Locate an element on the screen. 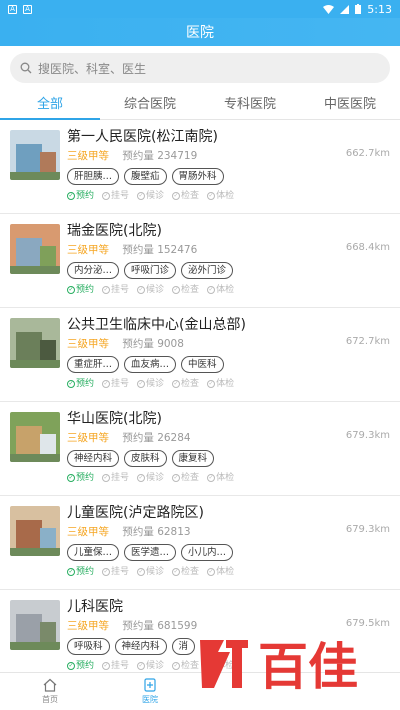 The image size is (400, 710). hospital-name: 第一人民医院(松江南院) is located at coordinates (228, 137).